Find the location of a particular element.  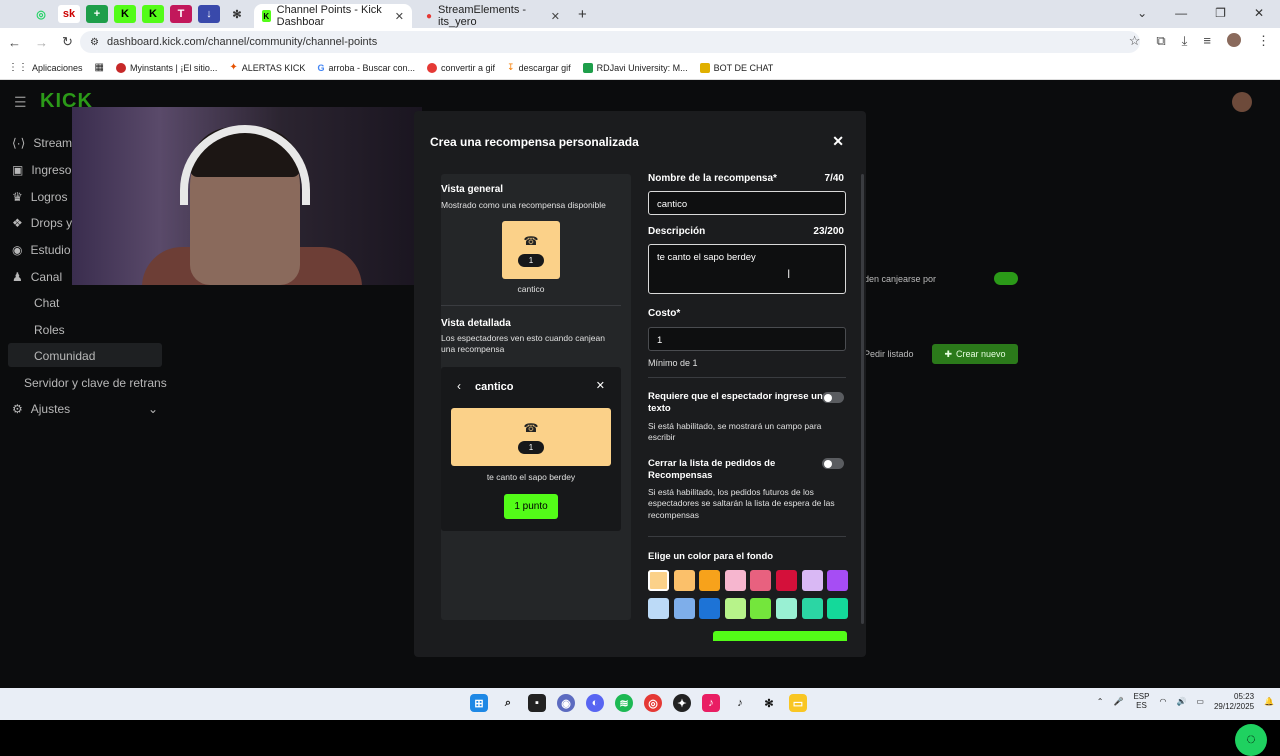

top-avatar is located at coordinates (1242, 102).